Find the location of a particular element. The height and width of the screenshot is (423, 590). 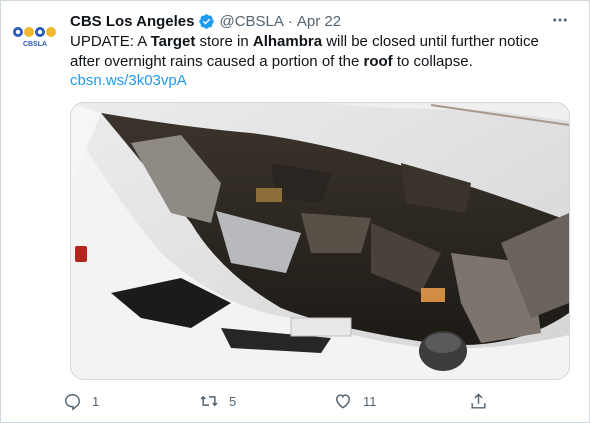

tweet-text-bold: Alhambra is located at coordinates (287, 41).